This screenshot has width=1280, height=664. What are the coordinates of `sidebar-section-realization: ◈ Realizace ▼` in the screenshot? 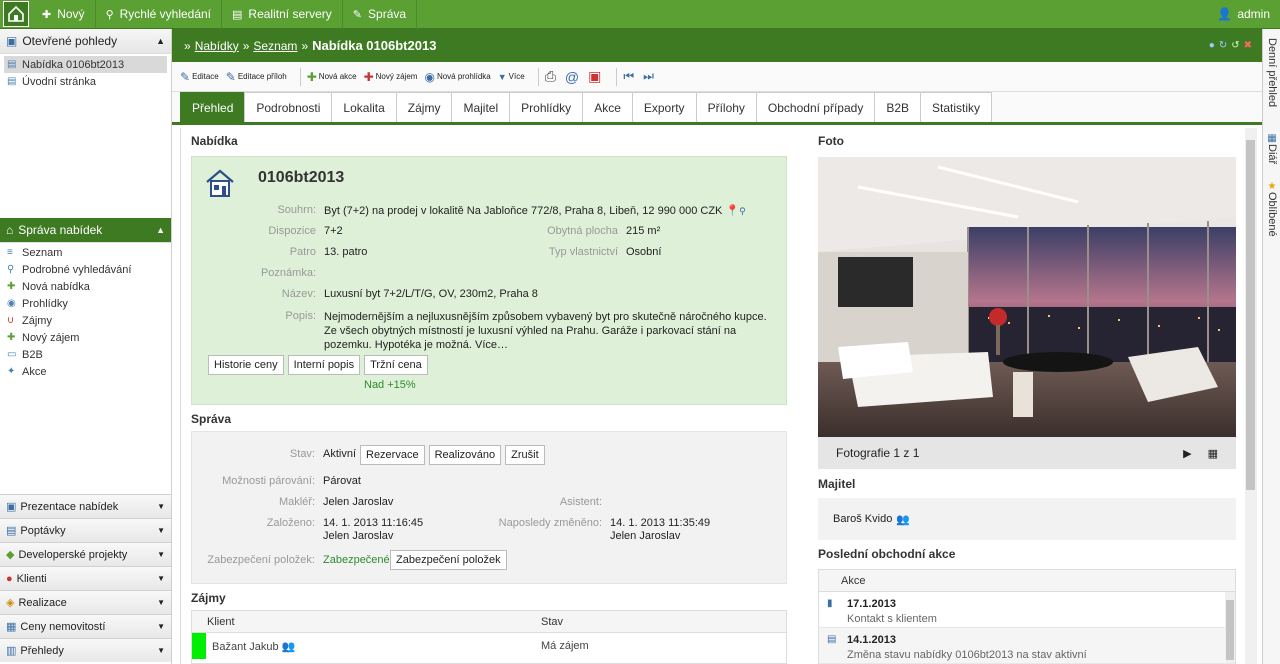 It's located at (85, 602).